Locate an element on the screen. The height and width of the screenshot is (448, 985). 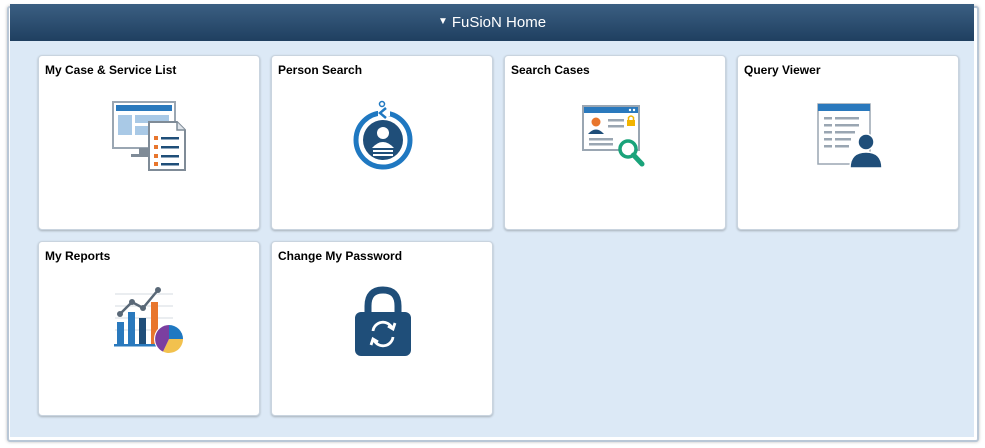
tile-search-cases: Search Cases is located at coordinates (615, 142).